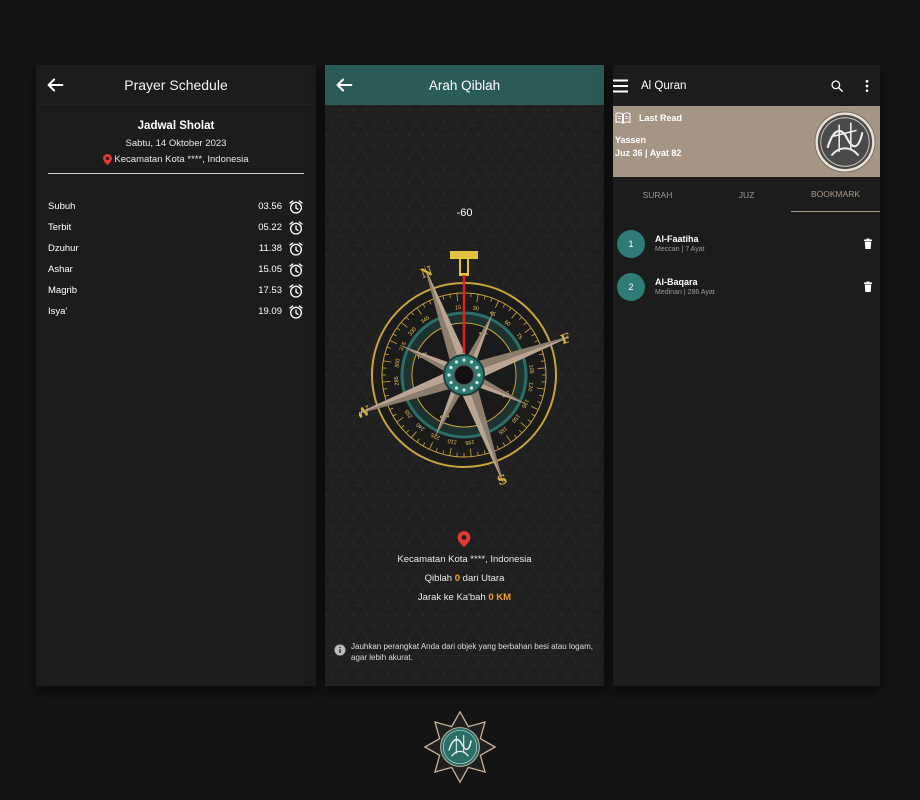 Image resolution: width=920 pixels, height=800 pixels. What do you see at coordinates (439, 578) in the screenshot?
I see `qiblah-direction-prefix: Qiblah` at bounding box center [439, 578].